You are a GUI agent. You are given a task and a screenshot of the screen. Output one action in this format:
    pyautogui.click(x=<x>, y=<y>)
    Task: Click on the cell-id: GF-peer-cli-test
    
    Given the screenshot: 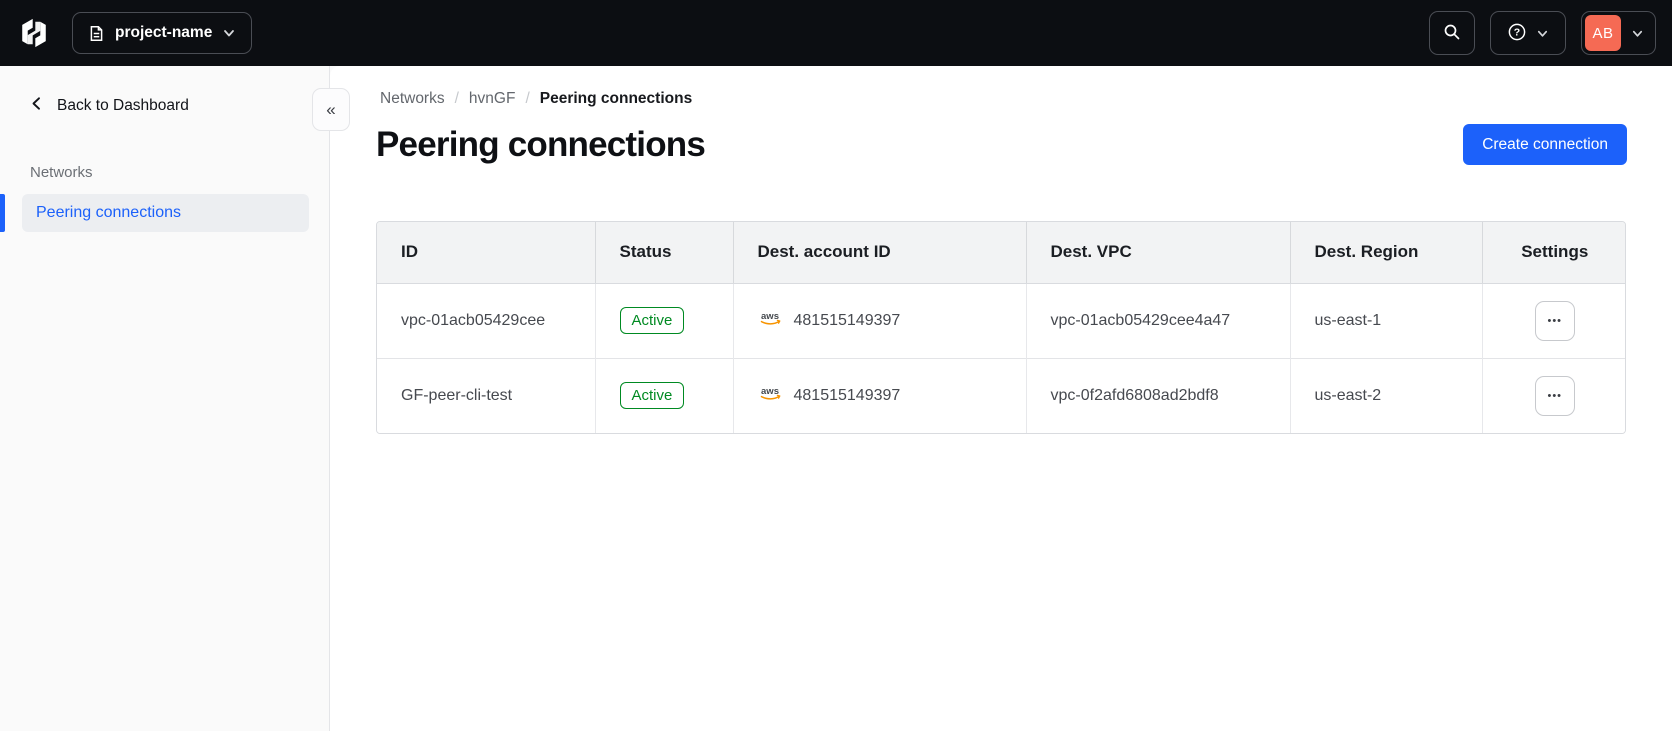 What is the action you would take?
    pyautogui.click(x=486, y=395)
    